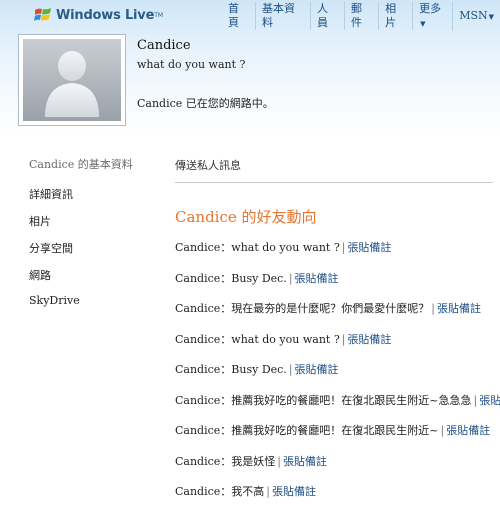 The image size is (500, 514). What do you see at coordinates (323, 400) in the screenshot?
I see `feed-item-text: Candice：推薦我好吃的餐廳吧！在復北跟民生附近~急急急` at bounding box center [323, 400].